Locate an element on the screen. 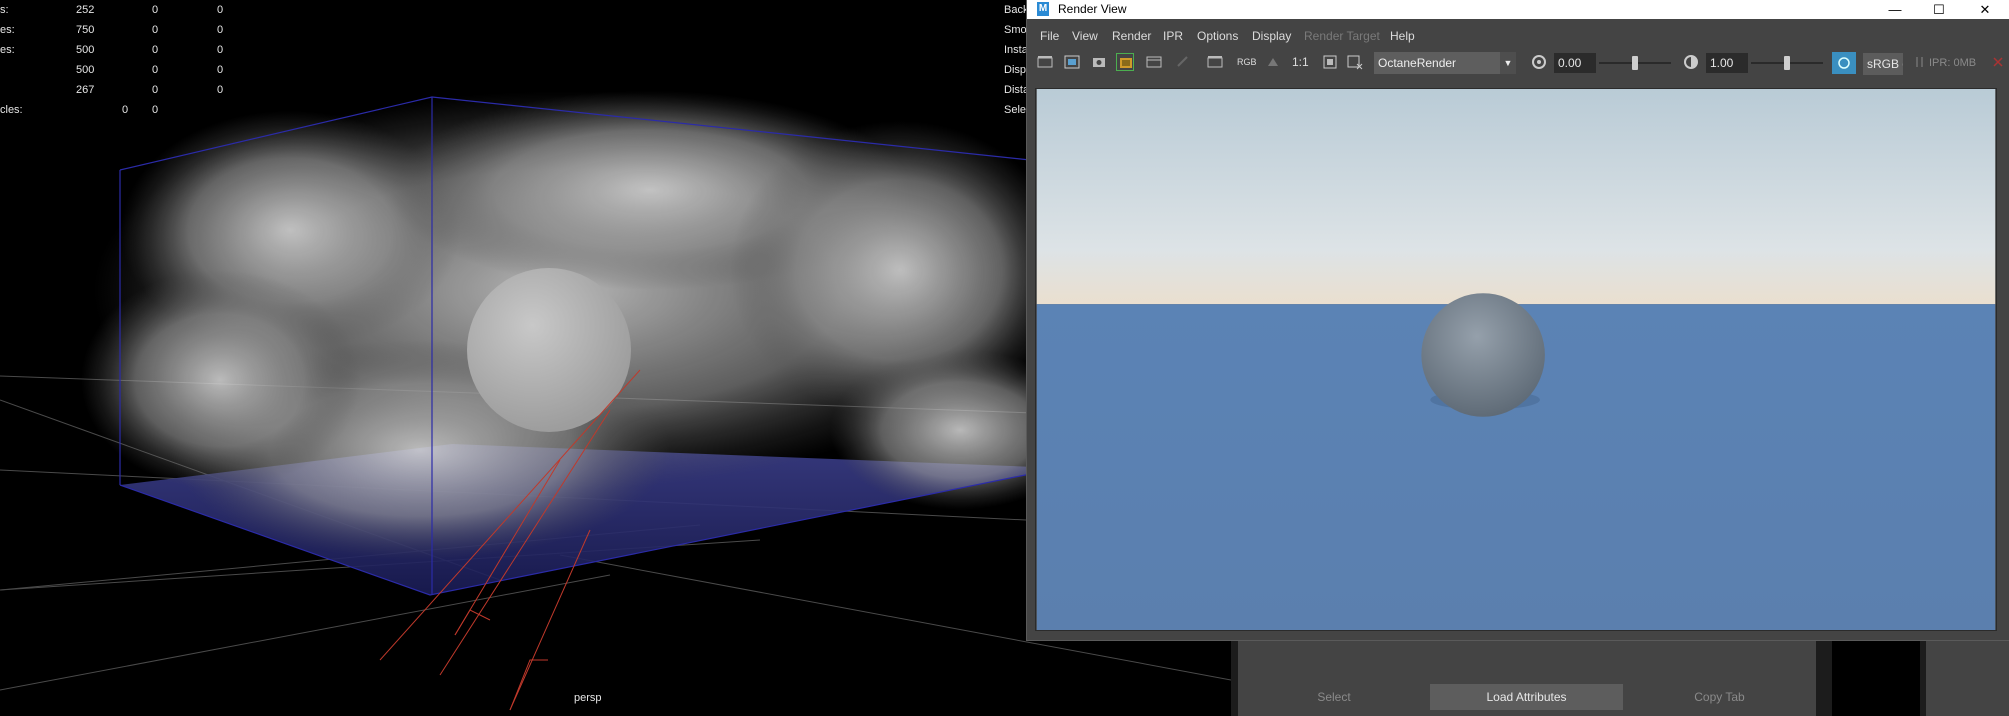 The image size is (2009, 716). render-sphere is located at coordinates (1483, 355).